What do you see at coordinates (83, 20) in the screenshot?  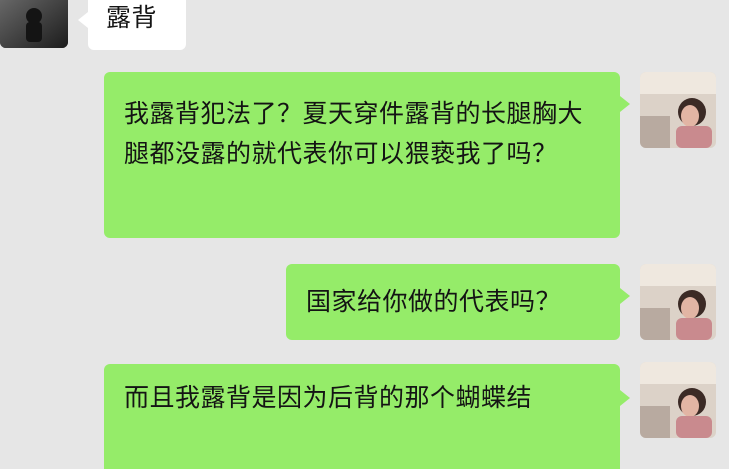 I see `incoming-bubble-tail` at bounding box center [83, 20].